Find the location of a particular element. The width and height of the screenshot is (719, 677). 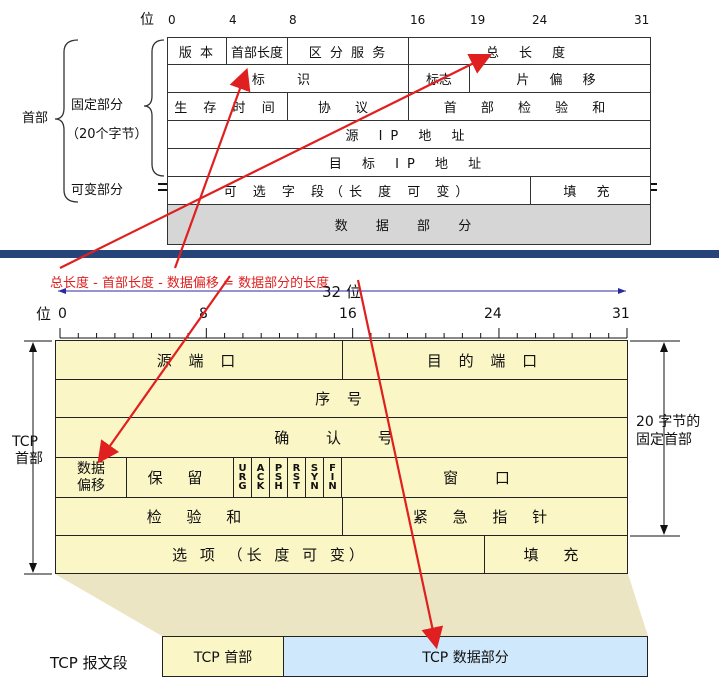

arrow-data-part is located at coordinates (400, 464).